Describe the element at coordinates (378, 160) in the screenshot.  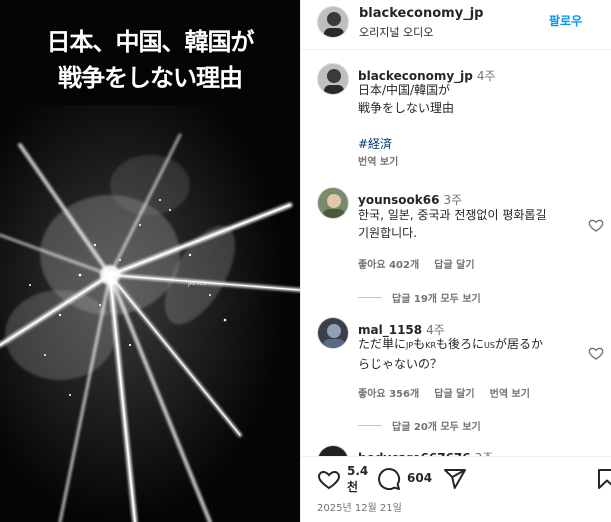
I see `caption-translate-link: 번역 보기` at that location.